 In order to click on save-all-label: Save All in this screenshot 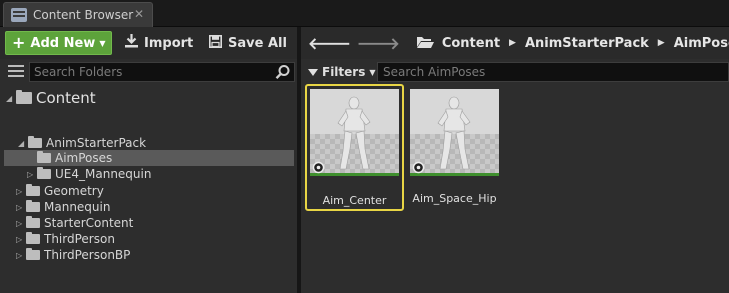, I will do `click(257, 43)`.